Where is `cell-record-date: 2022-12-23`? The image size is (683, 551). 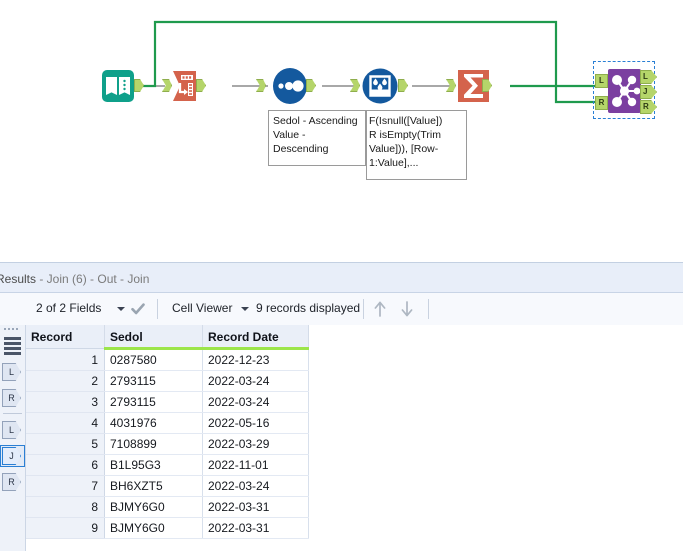 cell-record-date: 2022-12-23 is located at coordinates (255, 359).